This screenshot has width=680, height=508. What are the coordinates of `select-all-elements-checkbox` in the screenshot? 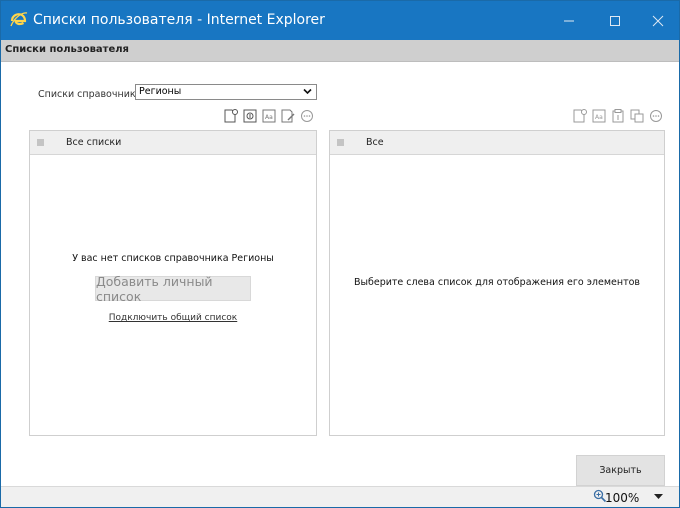 It's located at (340, 142).